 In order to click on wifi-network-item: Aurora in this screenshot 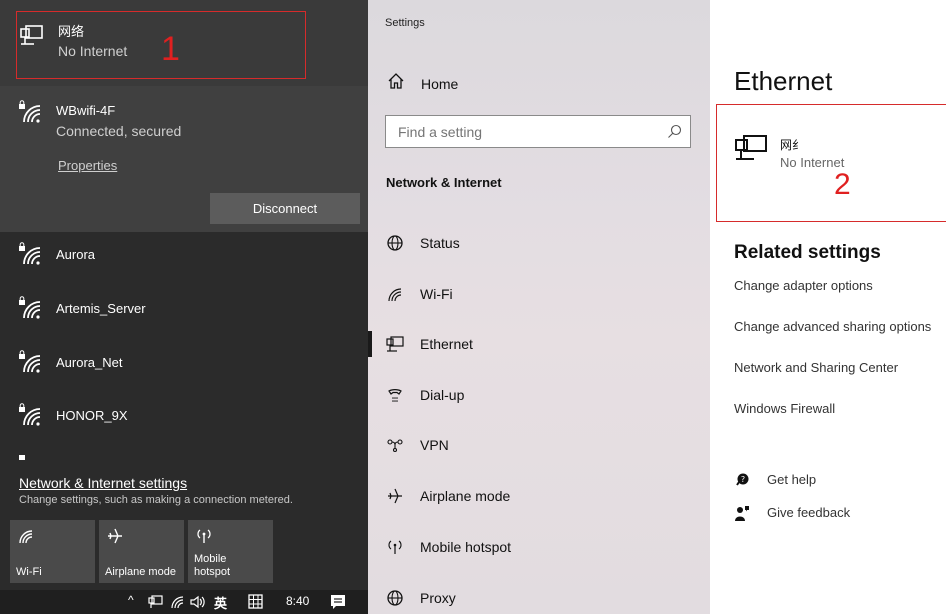, I will do `click(184, 255)`.